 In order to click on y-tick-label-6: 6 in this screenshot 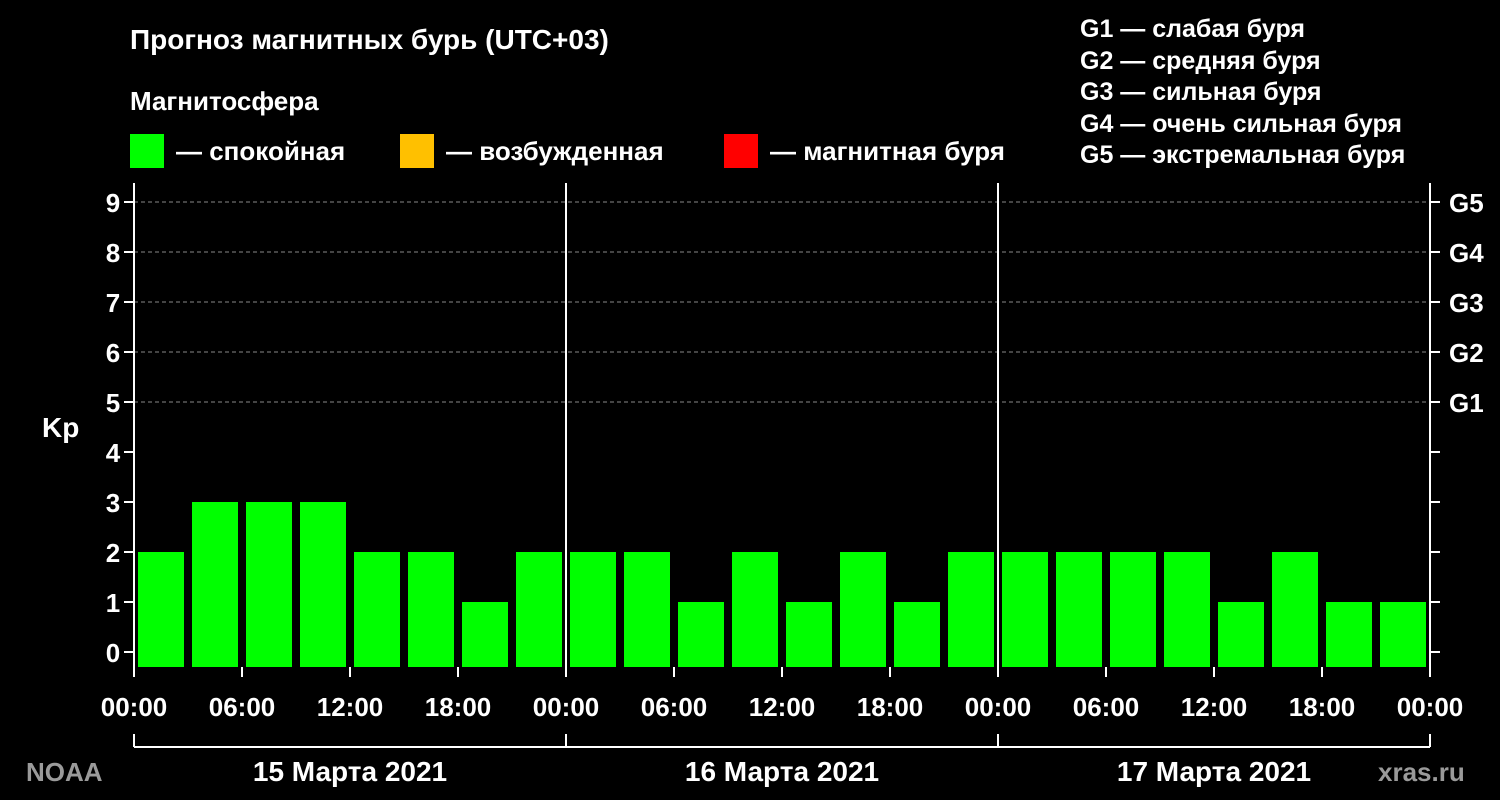, I will do `click(113, 353)`.